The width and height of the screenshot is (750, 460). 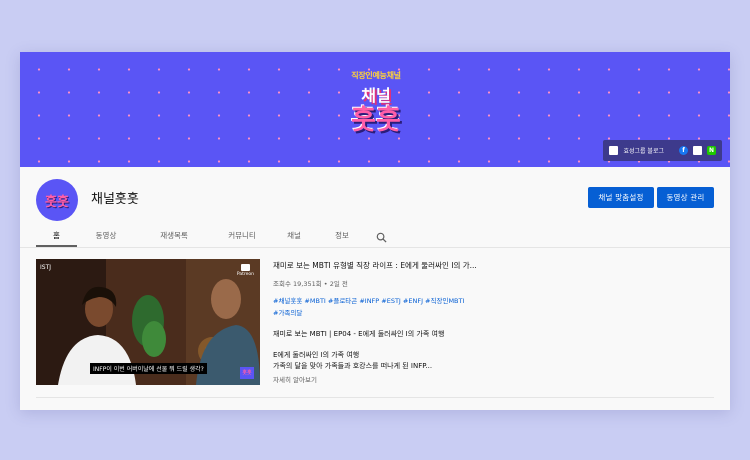 I want to click on banner-links: 효성그룹 블로그 f N, so click(x=662, y=150).